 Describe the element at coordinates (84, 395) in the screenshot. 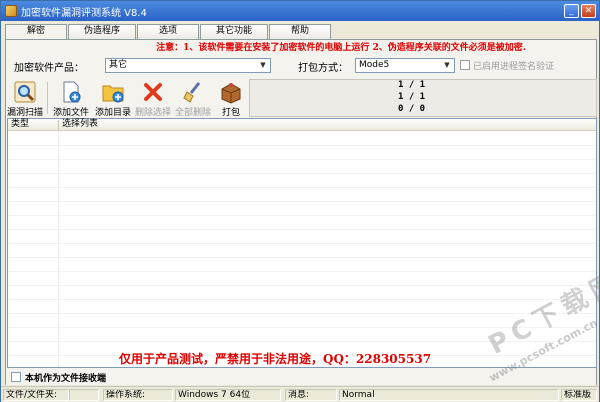

I see `status-file-value` at that location.